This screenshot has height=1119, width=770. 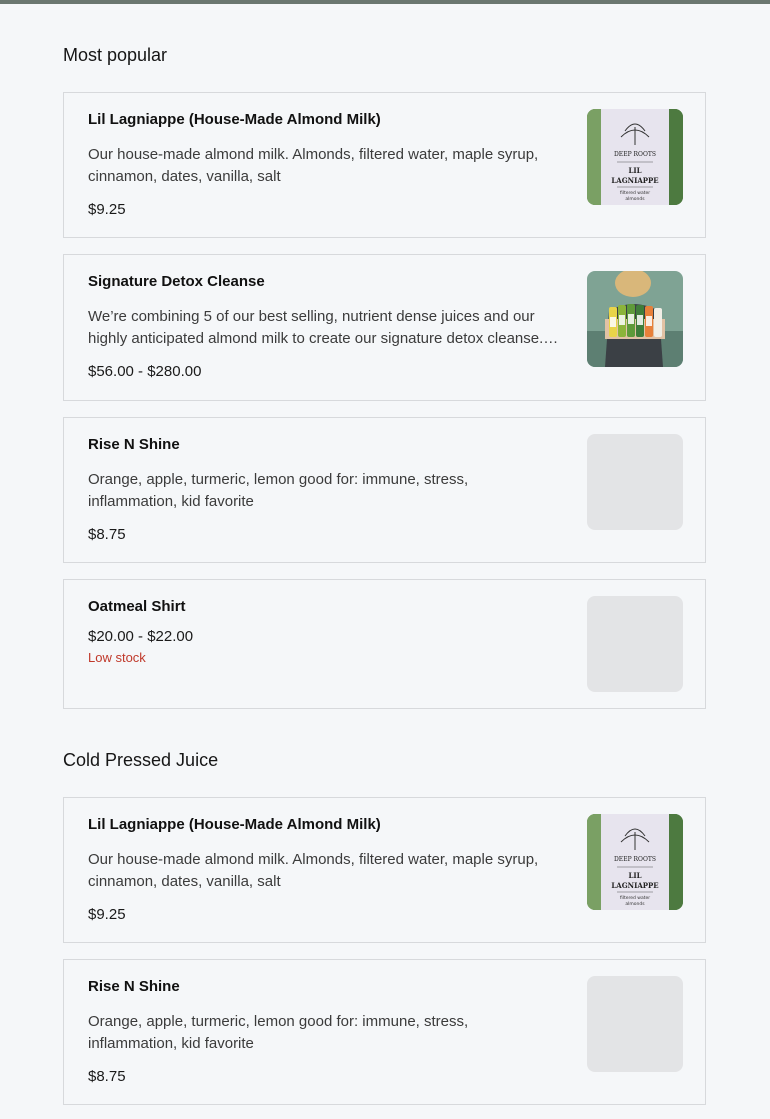 What do you see at coordinates (137, 606) in the screenshot?
I see `product-name: Oatmeal Shirt` at bounding box center [137, 606].